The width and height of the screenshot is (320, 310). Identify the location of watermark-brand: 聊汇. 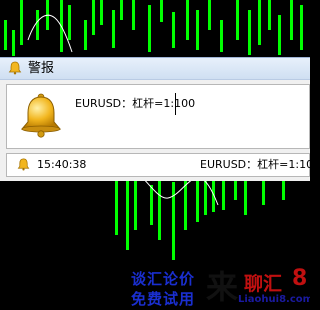
(263, 284).